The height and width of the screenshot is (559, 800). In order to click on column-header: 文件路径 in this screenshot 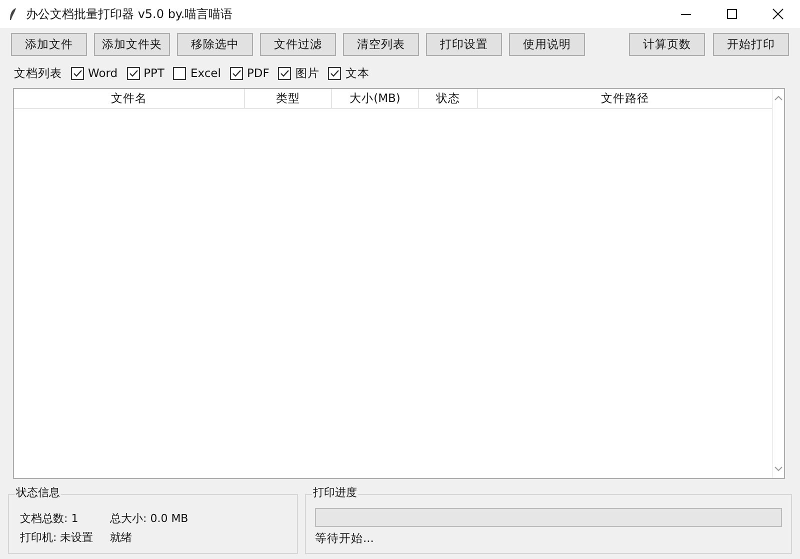, I will do `click(625, 99)`.